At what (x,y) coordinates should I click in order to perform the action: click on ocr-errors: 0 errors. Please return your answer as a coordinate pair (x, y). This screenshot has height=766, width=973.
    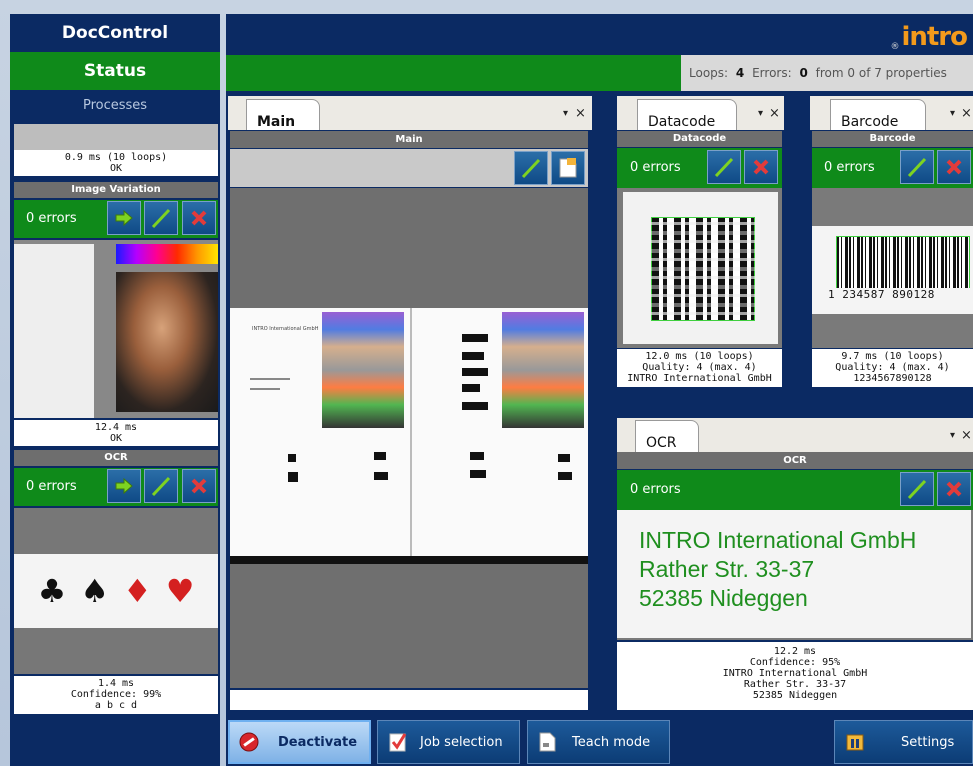
    Looking at the image, I should click on (655, 489).